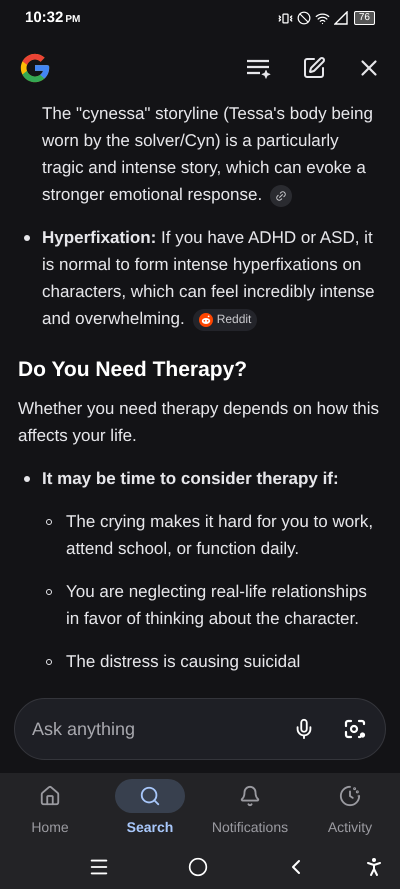 The width and height of the screenshot is (400, 889). Describe the element at coordinates (212, 278) in the screenshot. I see `bullet-text: Hyperfixation: If you have ADHD or ASD, it is normal to form intense hyperfixations on characters, which can feel incredibly intense and overwhelming. Reddit` at that location.